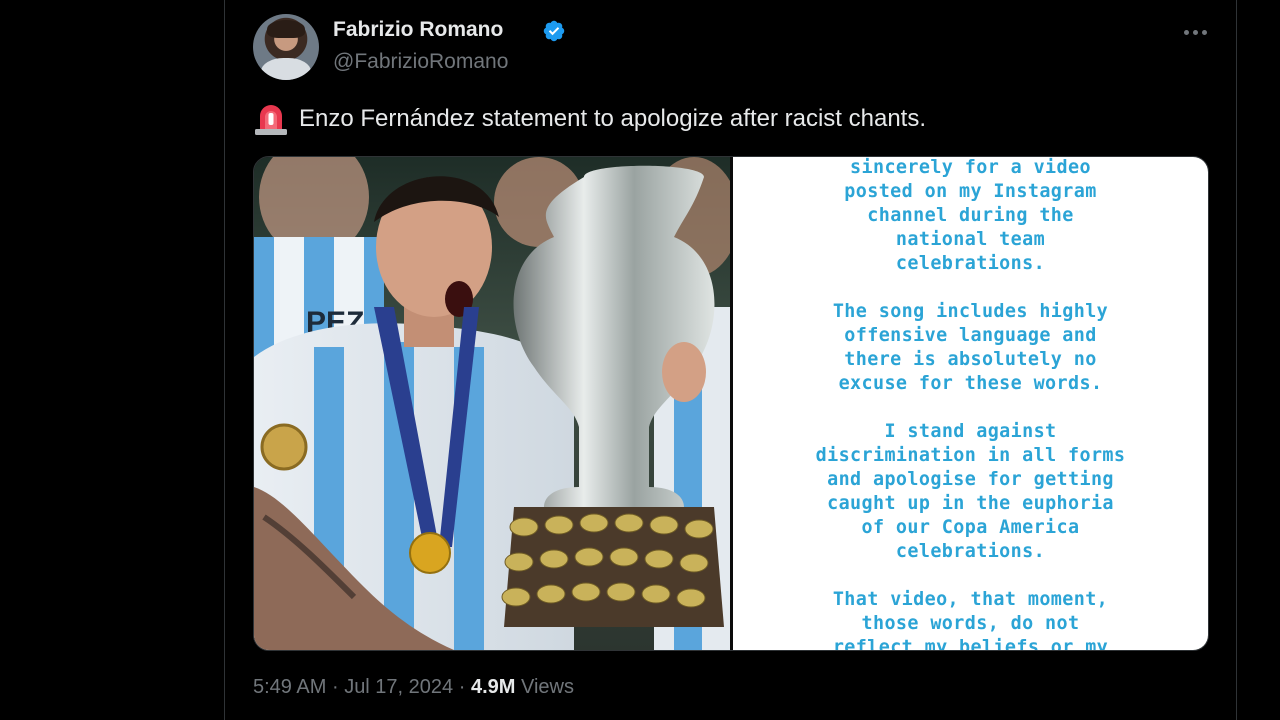 The width and height of the screenshot is (1280, 720). What do you see at coordinates (418, 30) in the screenshot?
I see `author-name: Fabrizio Romano` at bounding box center [418, 30].